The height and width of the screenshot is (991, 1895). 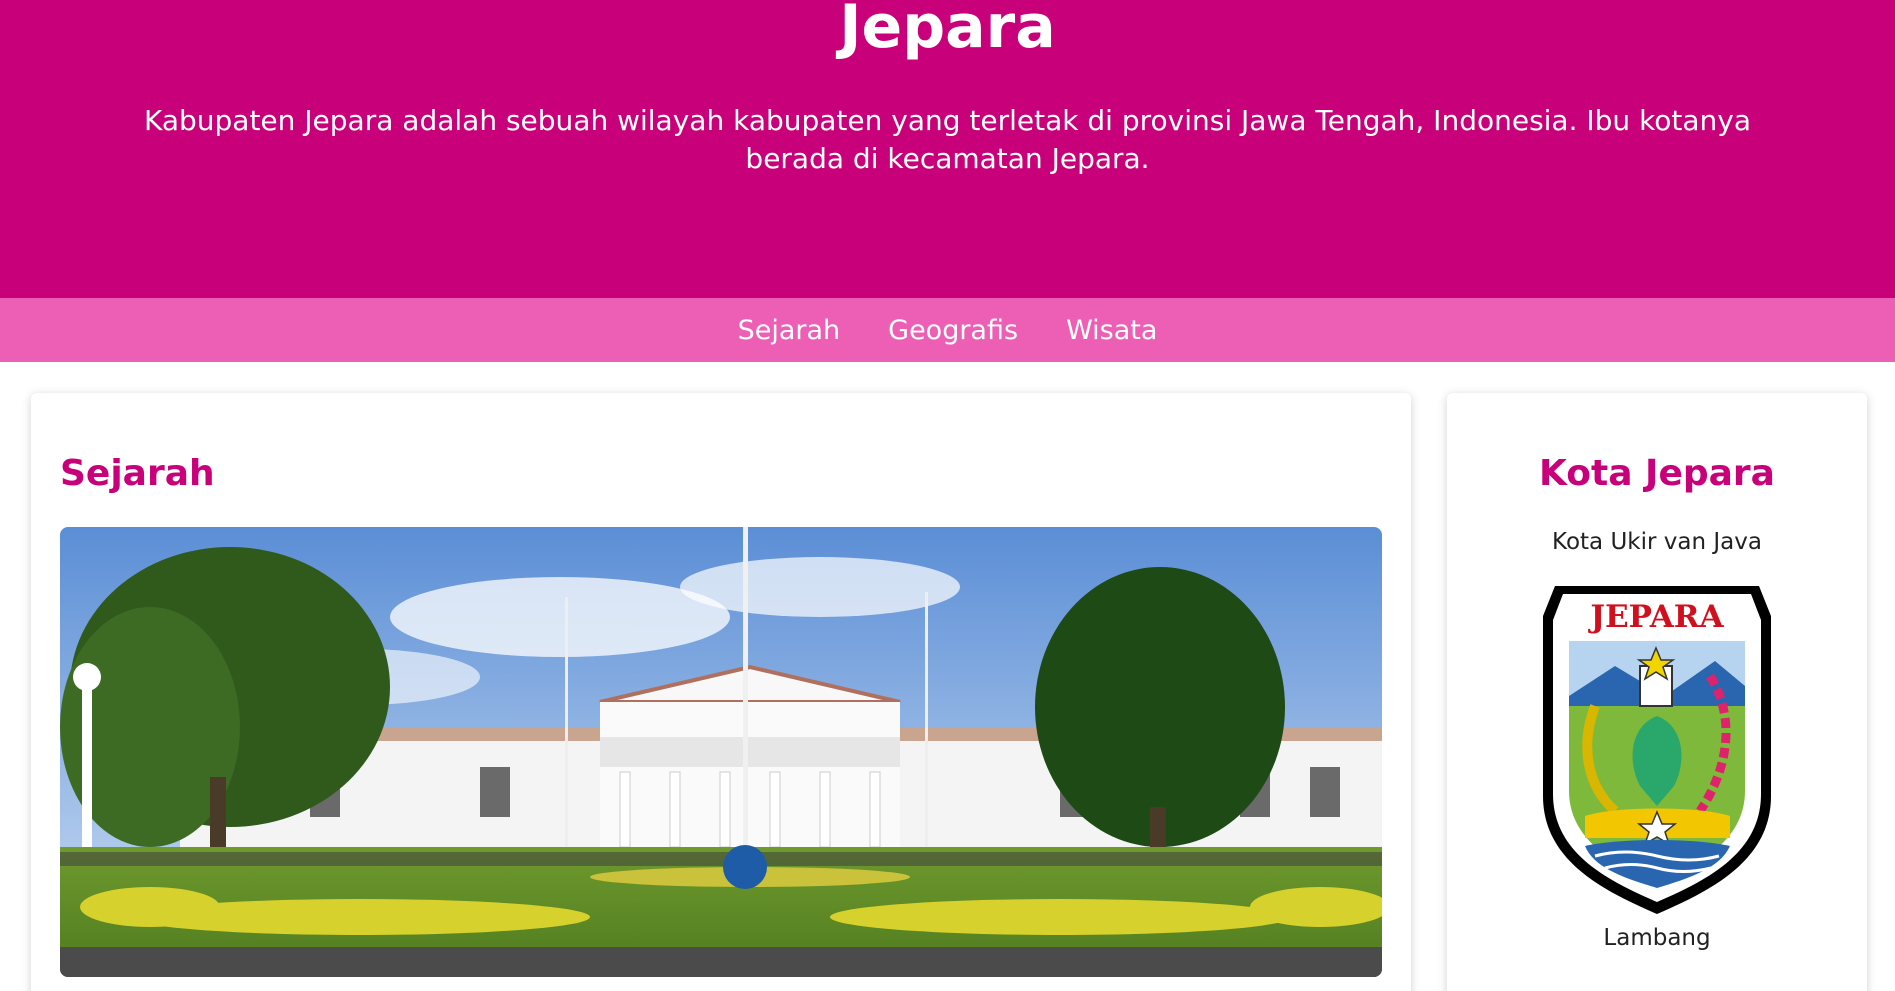 What do you see at coordinates (1657, 542) in the screenshot?
I see `city-motto: Kota Ukir van Java` at bounding box center [1657, 542].